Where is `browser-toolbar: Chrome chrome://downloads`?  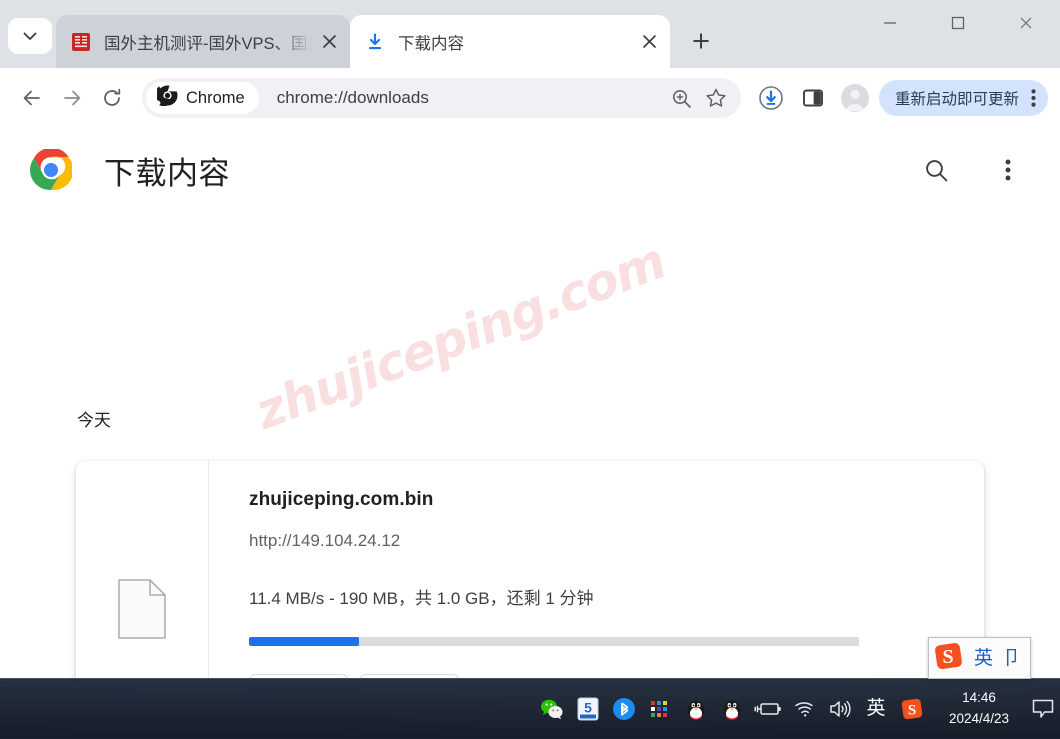
browser-toolbar: Chrome chrome://downloads is located at coordinates (530, 98).